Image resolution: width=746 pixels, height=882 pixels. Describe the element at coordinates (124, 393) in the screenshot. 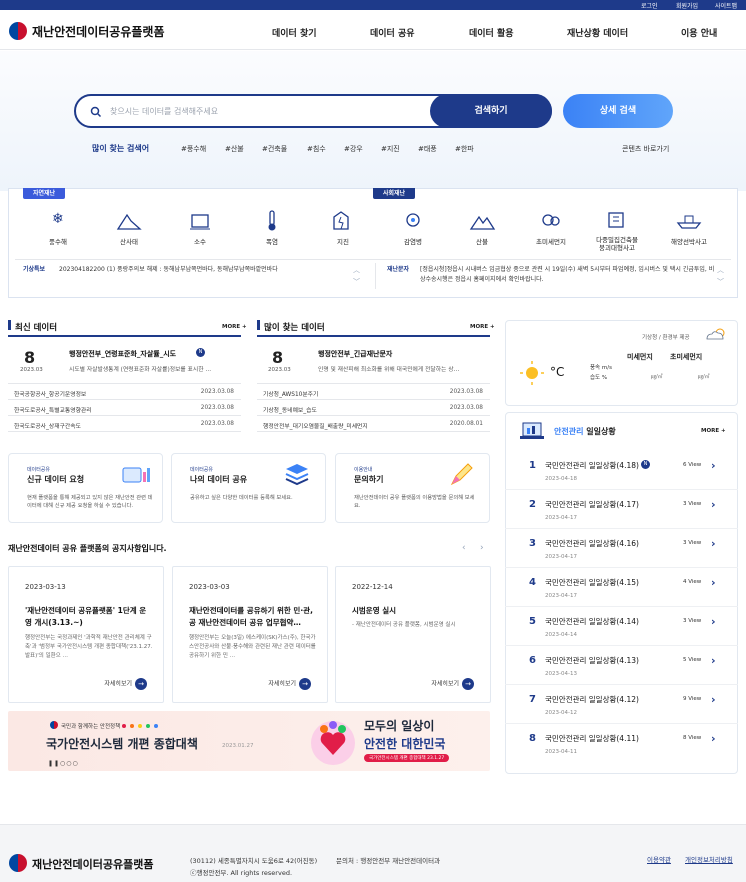

I see `list-item: 한국공항공사_항공기운영정보 2023.03.08` at that location.